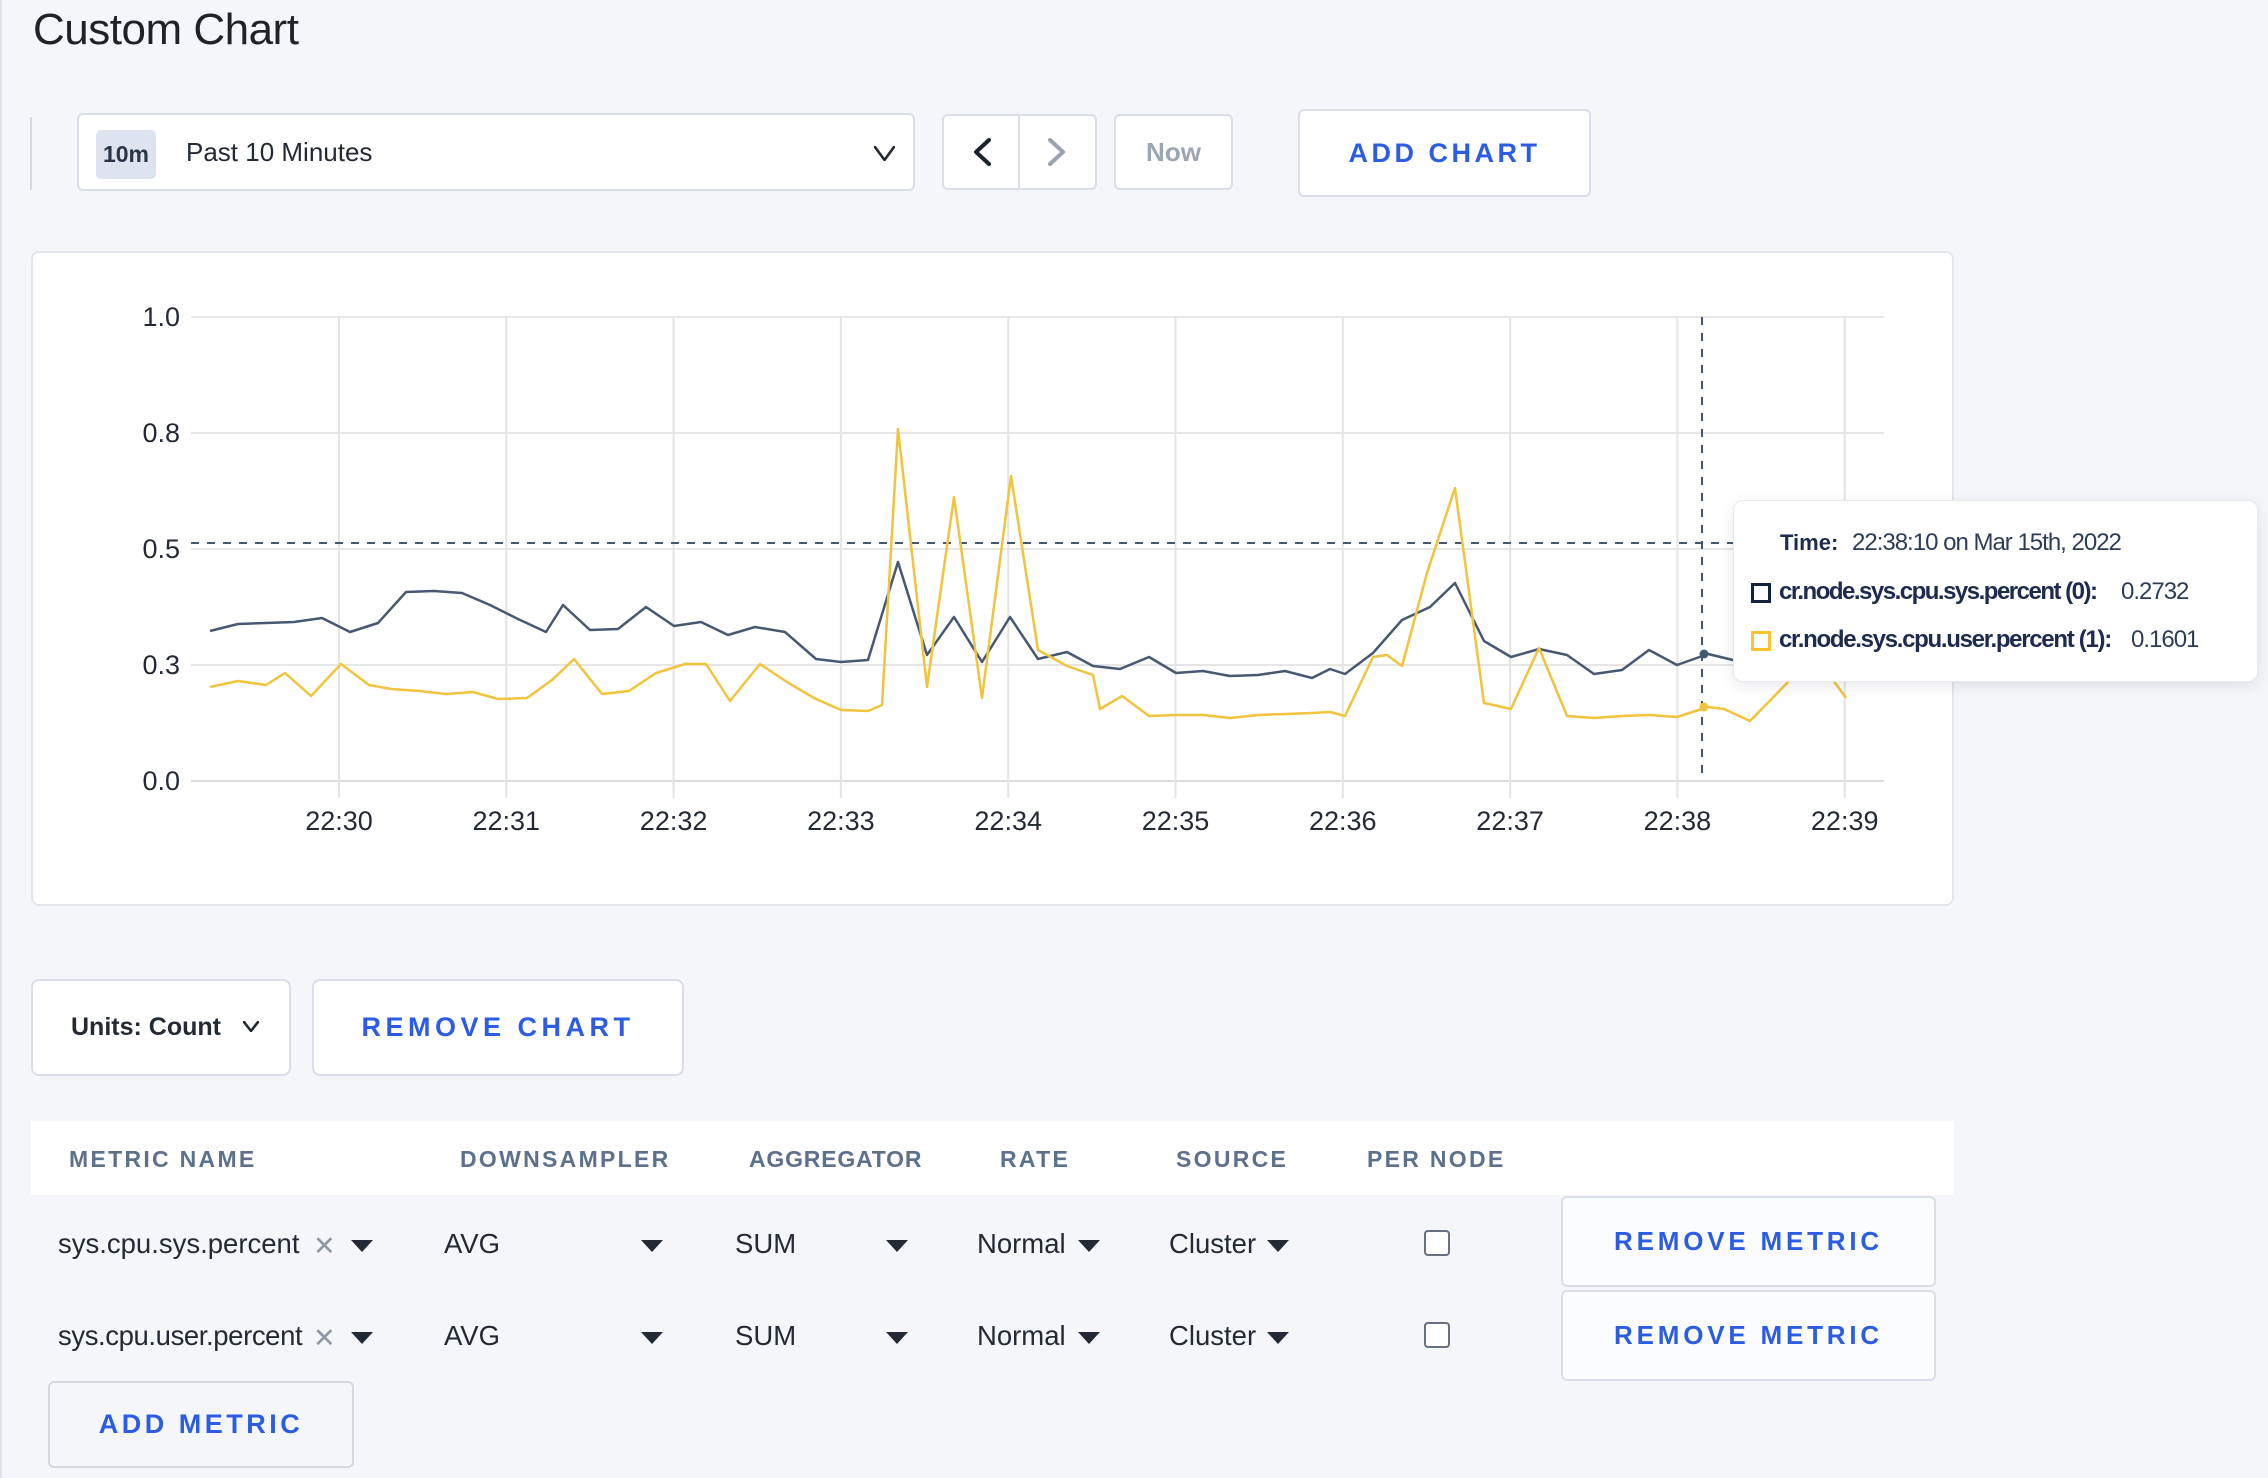  What do you see at coordinates (1008, 821) in the screenshot?
I see `svg-text: 22:34` at bounding box center [1008, 821].